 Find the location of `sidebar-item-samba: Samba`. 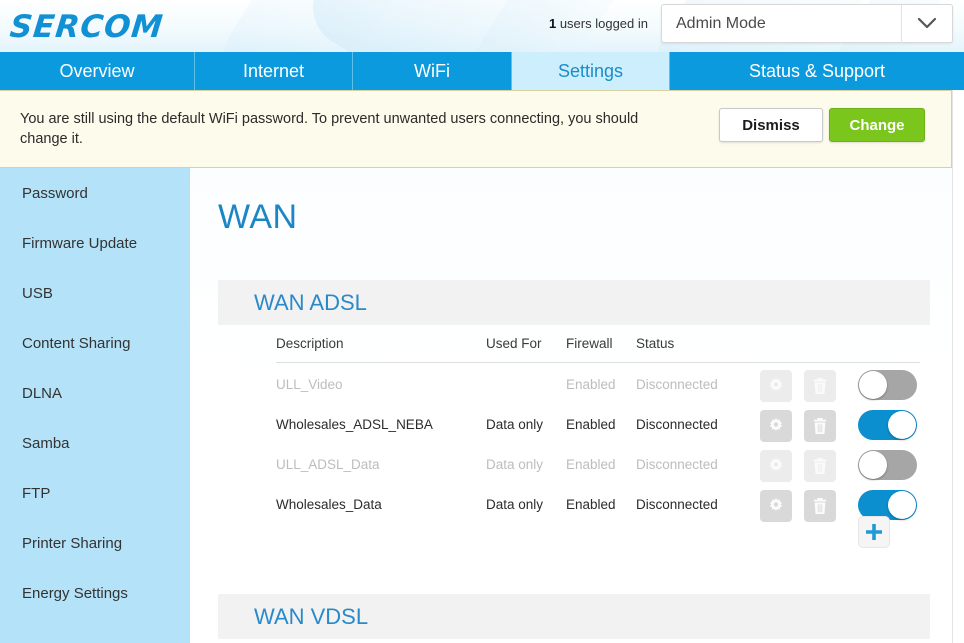

sidebar-item-samba: Samba is located at coordinates (95, 443).